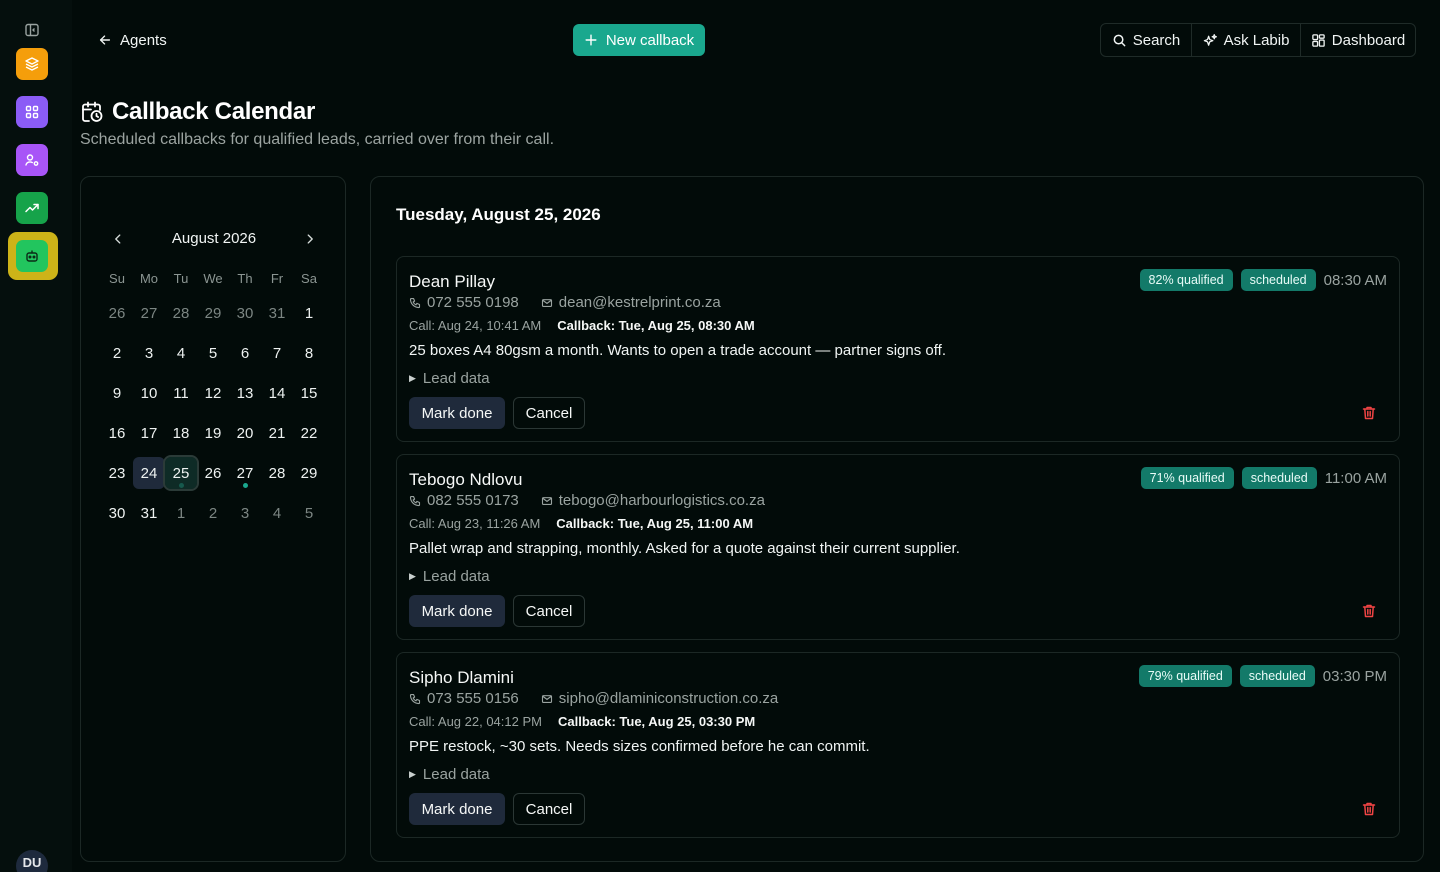 This screenshot has width=1440, height=872. I want to click on calendar-day: 15, so click(309, 393).